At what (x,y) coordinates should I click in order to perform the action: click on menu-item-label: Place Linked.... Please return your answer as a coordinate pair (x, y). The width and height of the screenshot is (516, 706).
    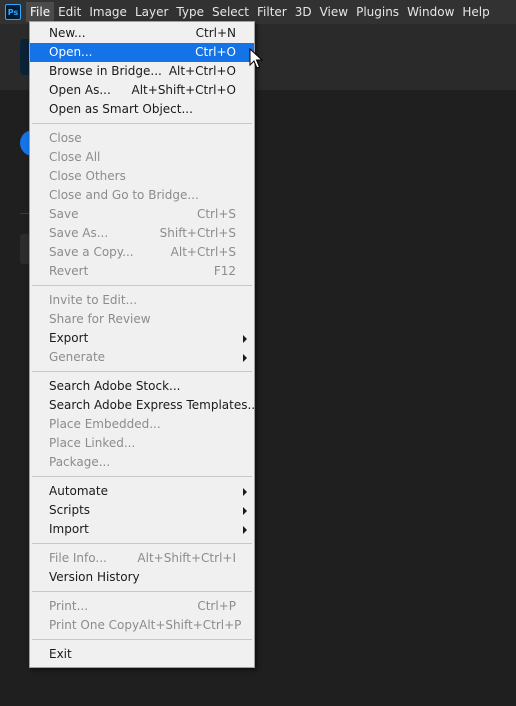
    Looking at the image, I should click on (92, 443).